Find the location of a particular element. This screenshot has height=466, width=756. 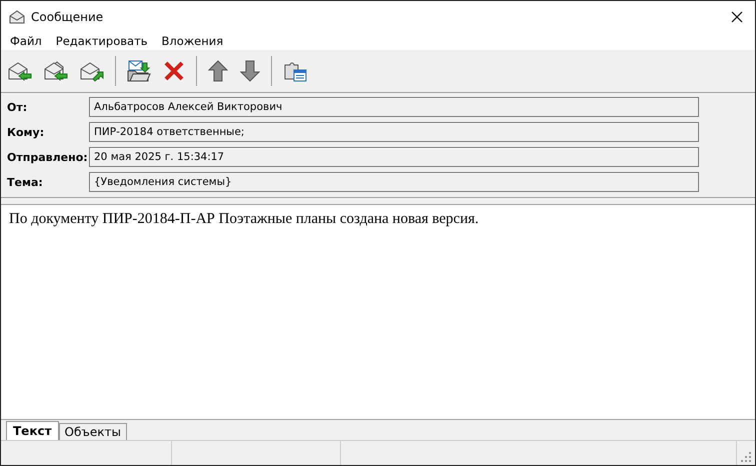

menu-item: Редактировать is located at coordinates (101, 41).